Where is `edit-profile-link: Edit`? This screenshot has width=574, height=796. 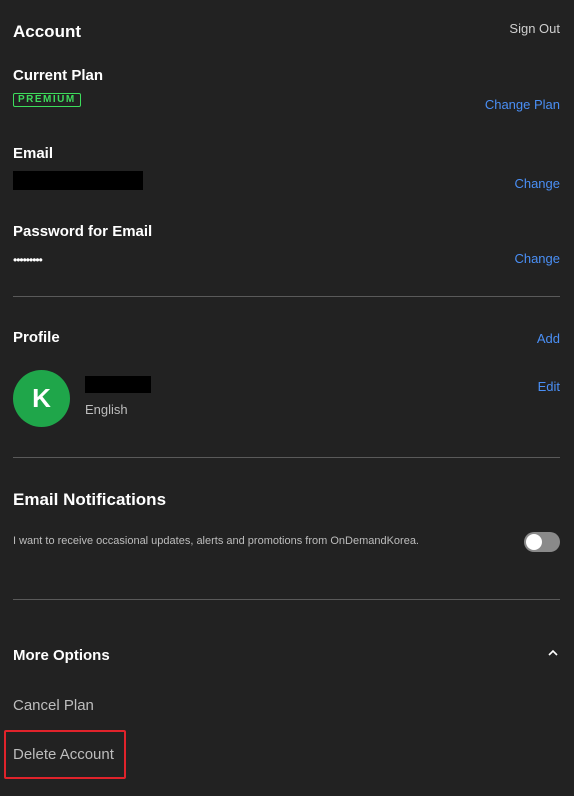
edit-profile-link: Edit is located at coordinates (549, 386).